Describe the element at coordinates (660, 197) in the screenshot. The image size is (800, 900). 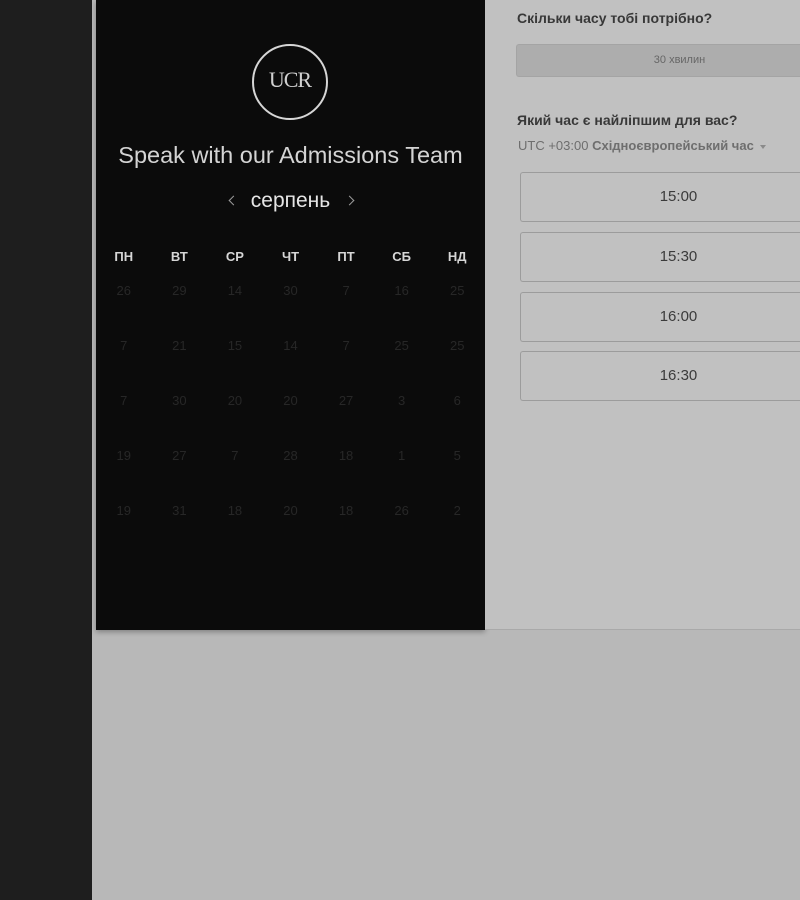
I see `time-slot-15-00: 15:00` at that location.